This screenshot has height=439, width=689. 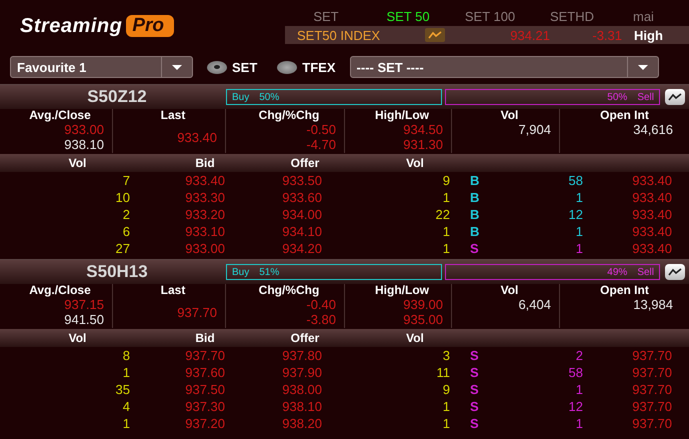 I want to click on high-price: 934.50, so click(x=422, y=129).